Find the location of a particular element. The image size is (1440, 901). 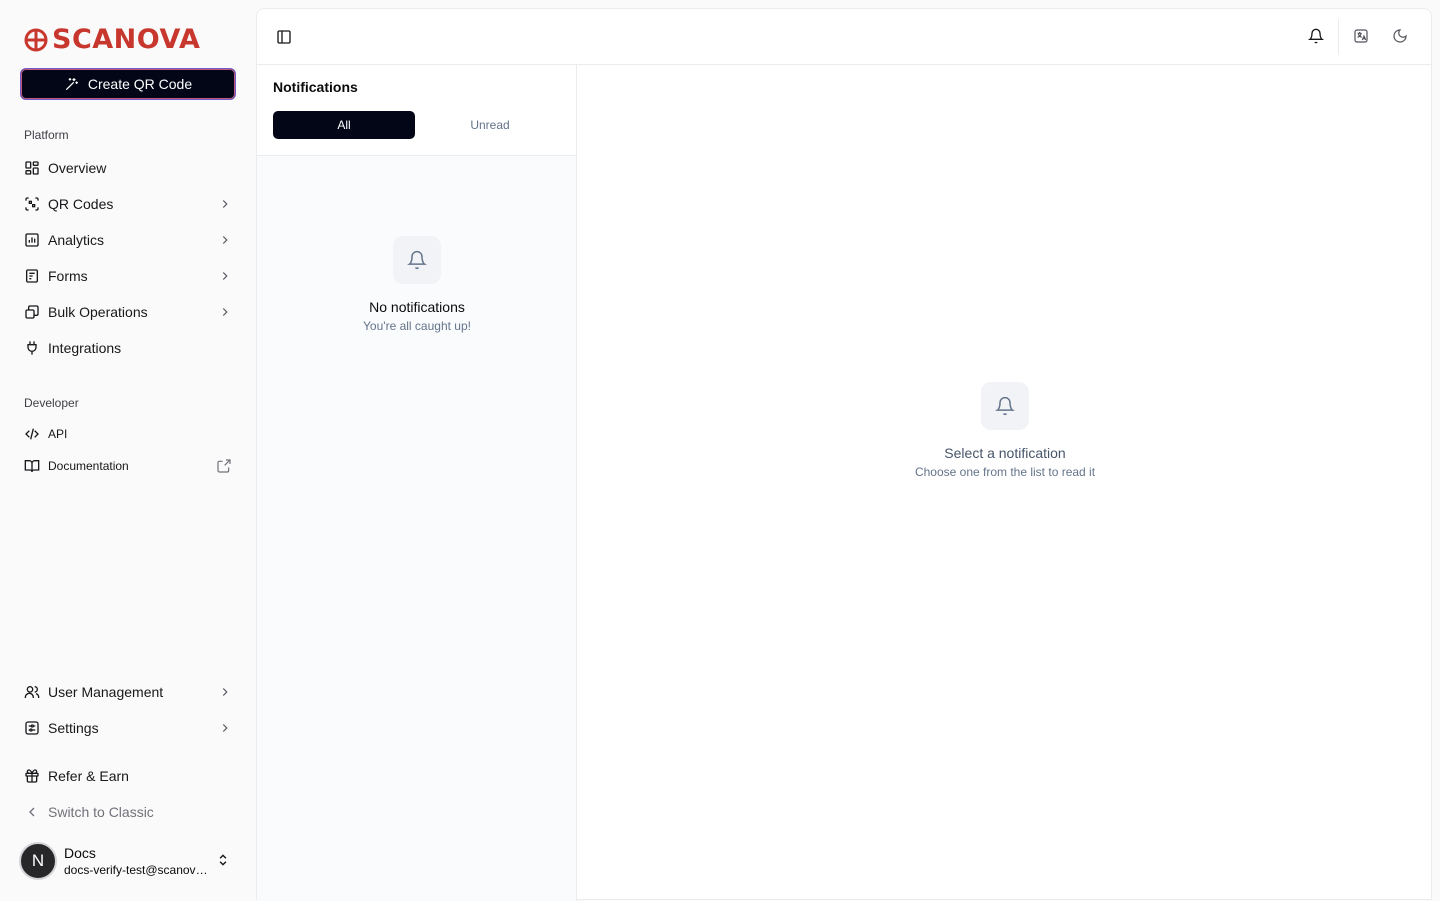

sidebar-item-label: API is located at coordinates (58, 434).